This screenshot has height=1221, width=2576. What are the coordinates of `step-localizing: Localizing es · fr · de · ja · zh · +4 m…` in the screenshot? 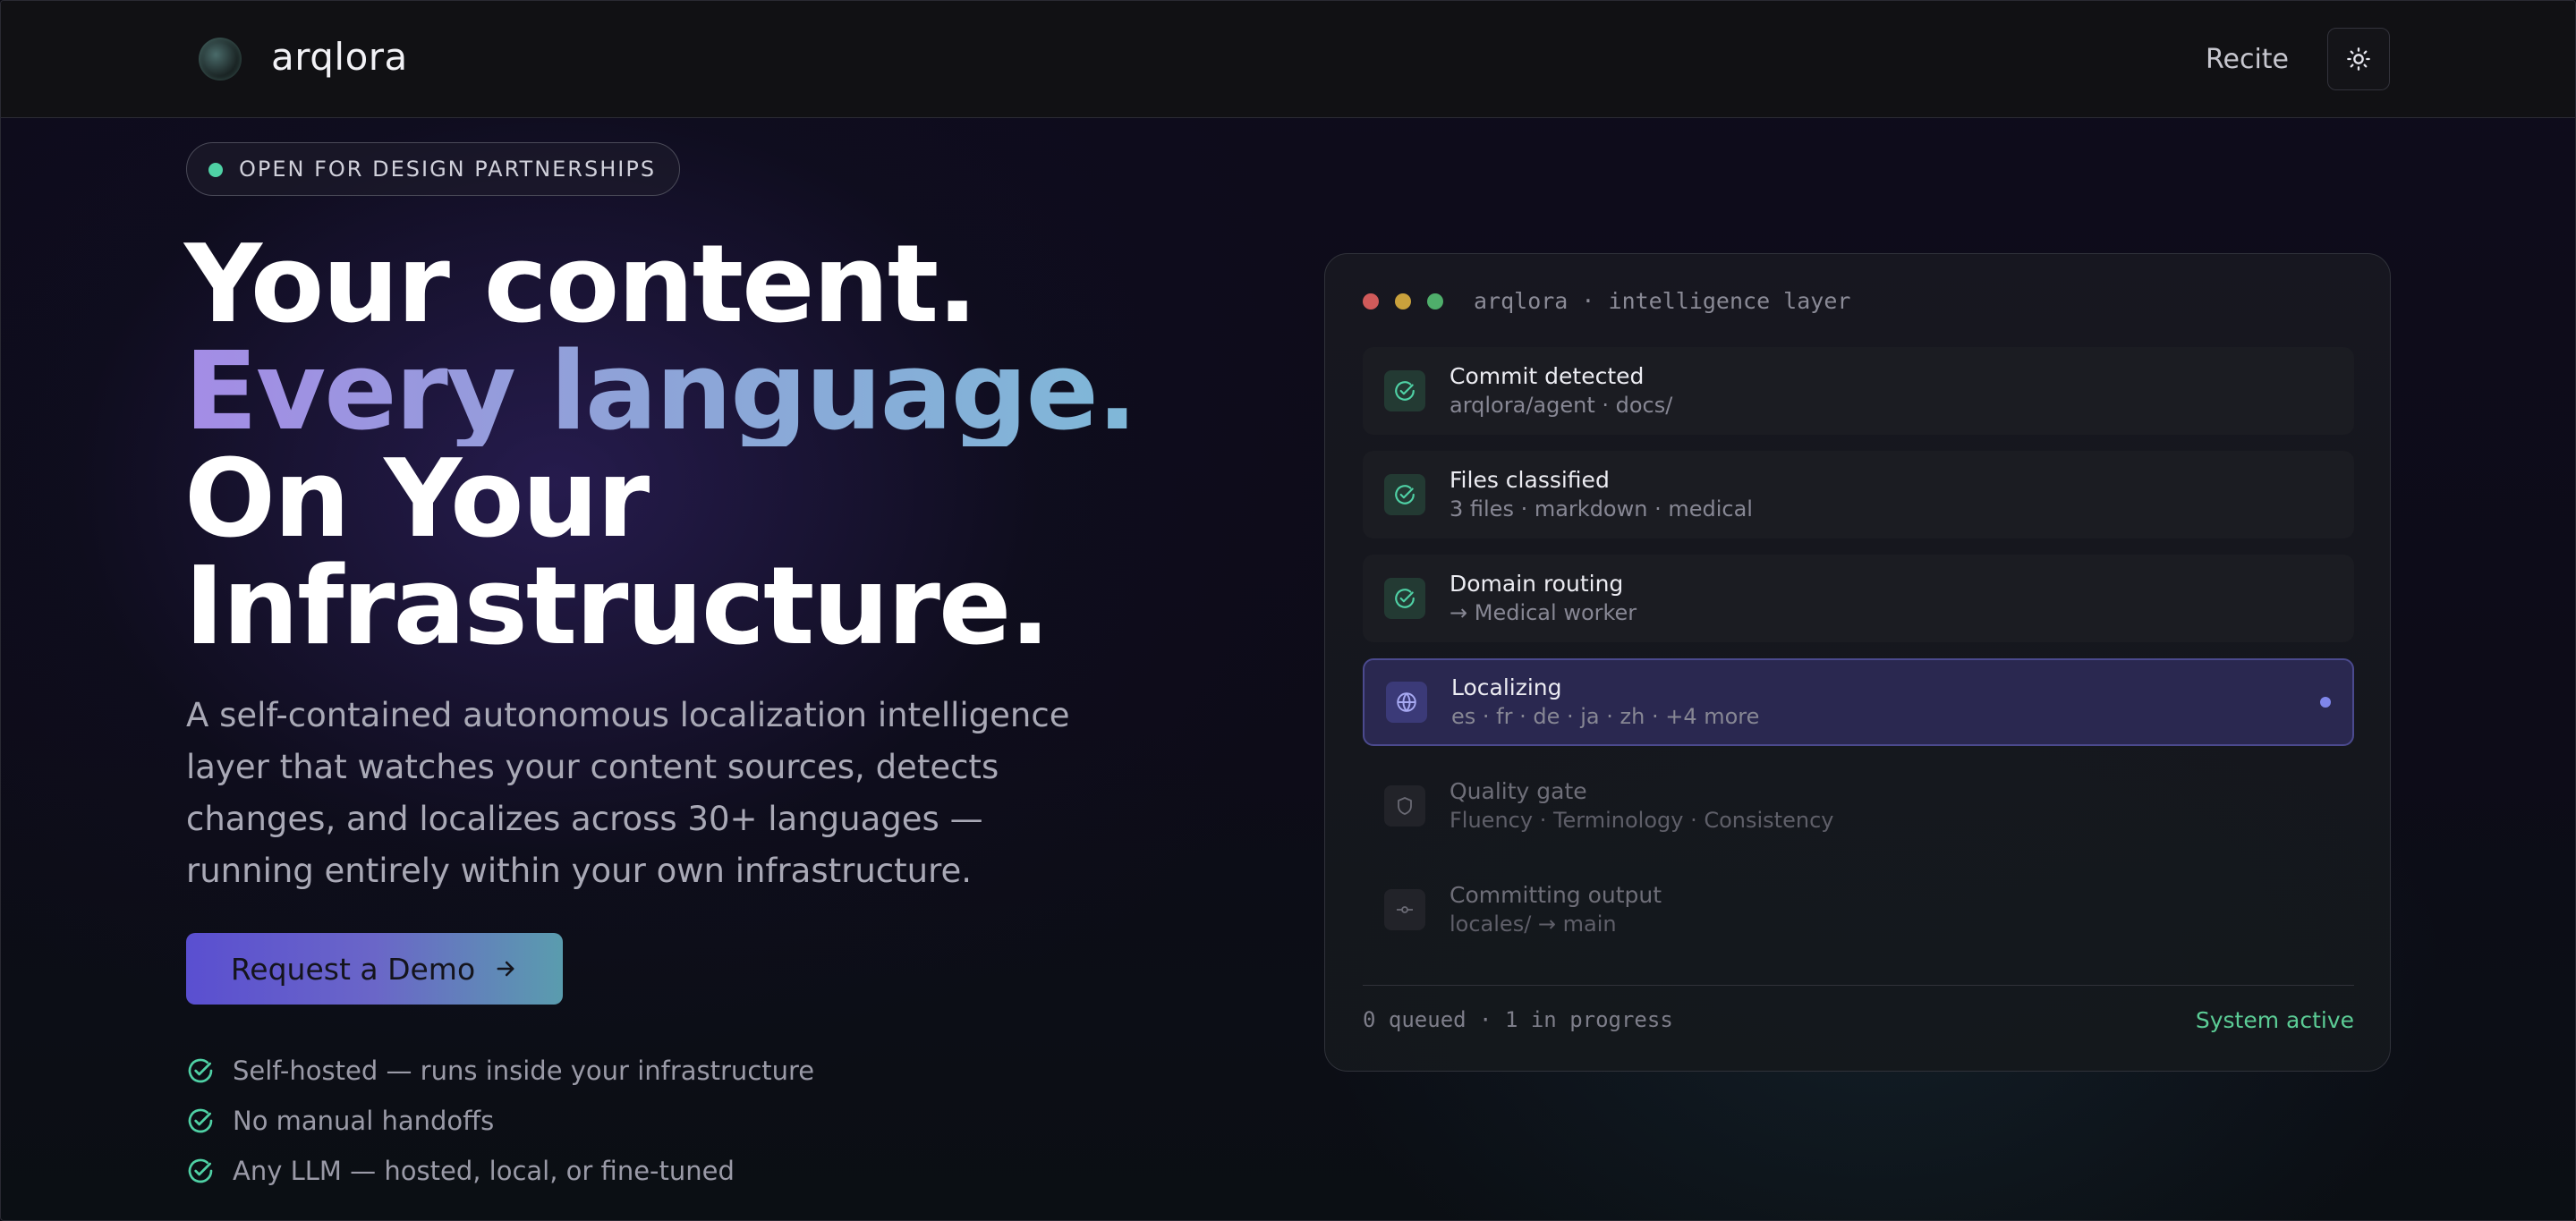 It's located at (1858, 702).